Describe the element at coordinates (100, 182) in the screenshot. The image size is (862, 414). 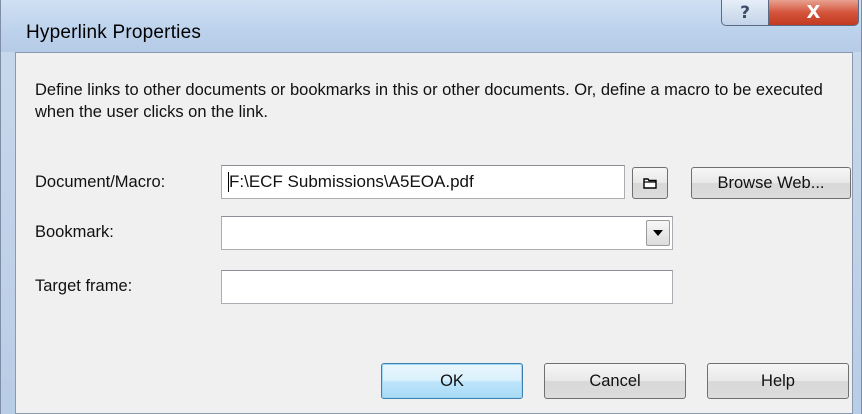
I see `document-macro-label: Document/Macro:` at that location.